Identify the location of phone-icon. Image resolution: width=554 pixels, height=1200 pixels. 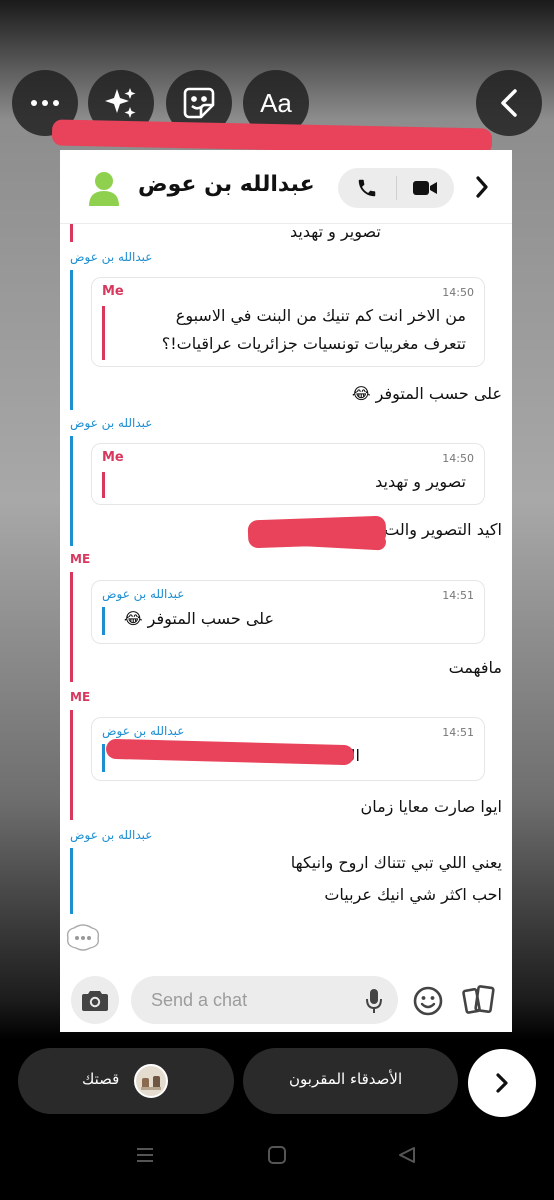
(366, 188).